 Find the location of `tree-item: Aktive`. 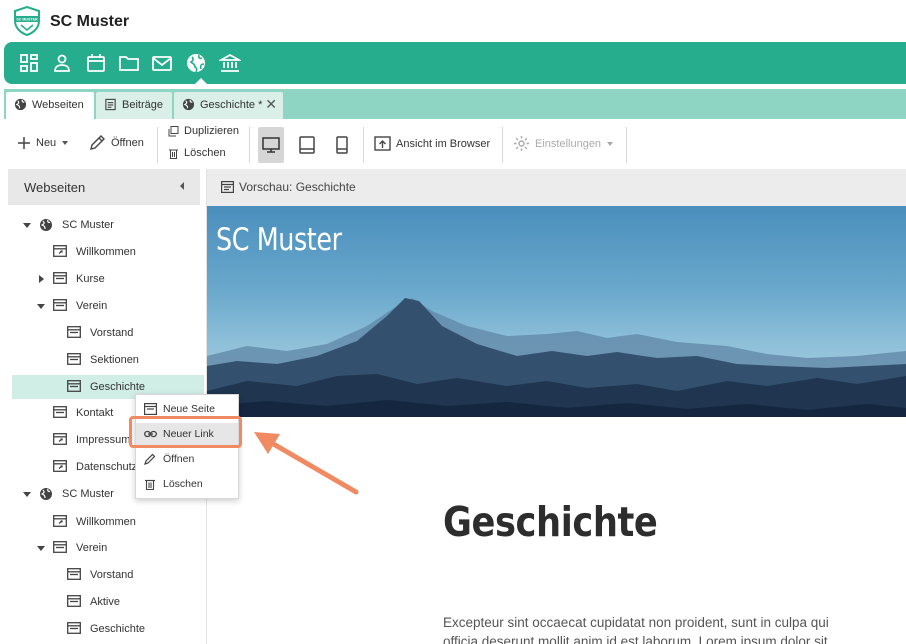

tree-item: Aktive is located at coordinates (106, 602).